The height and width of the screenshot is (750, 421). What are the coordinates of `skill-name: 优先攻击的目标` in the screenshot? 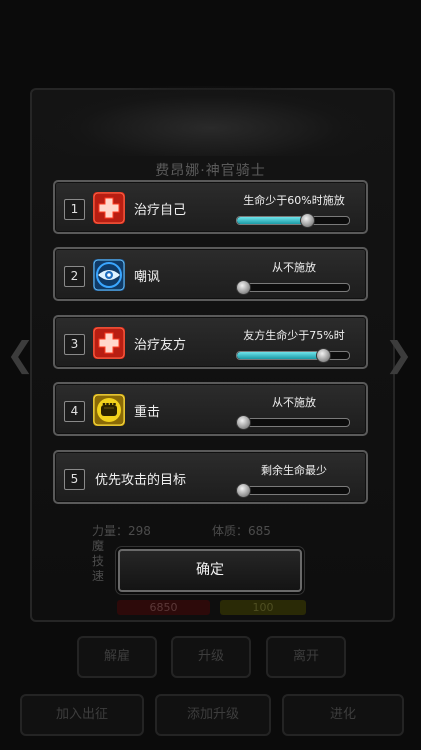 It's located at (141, 480).